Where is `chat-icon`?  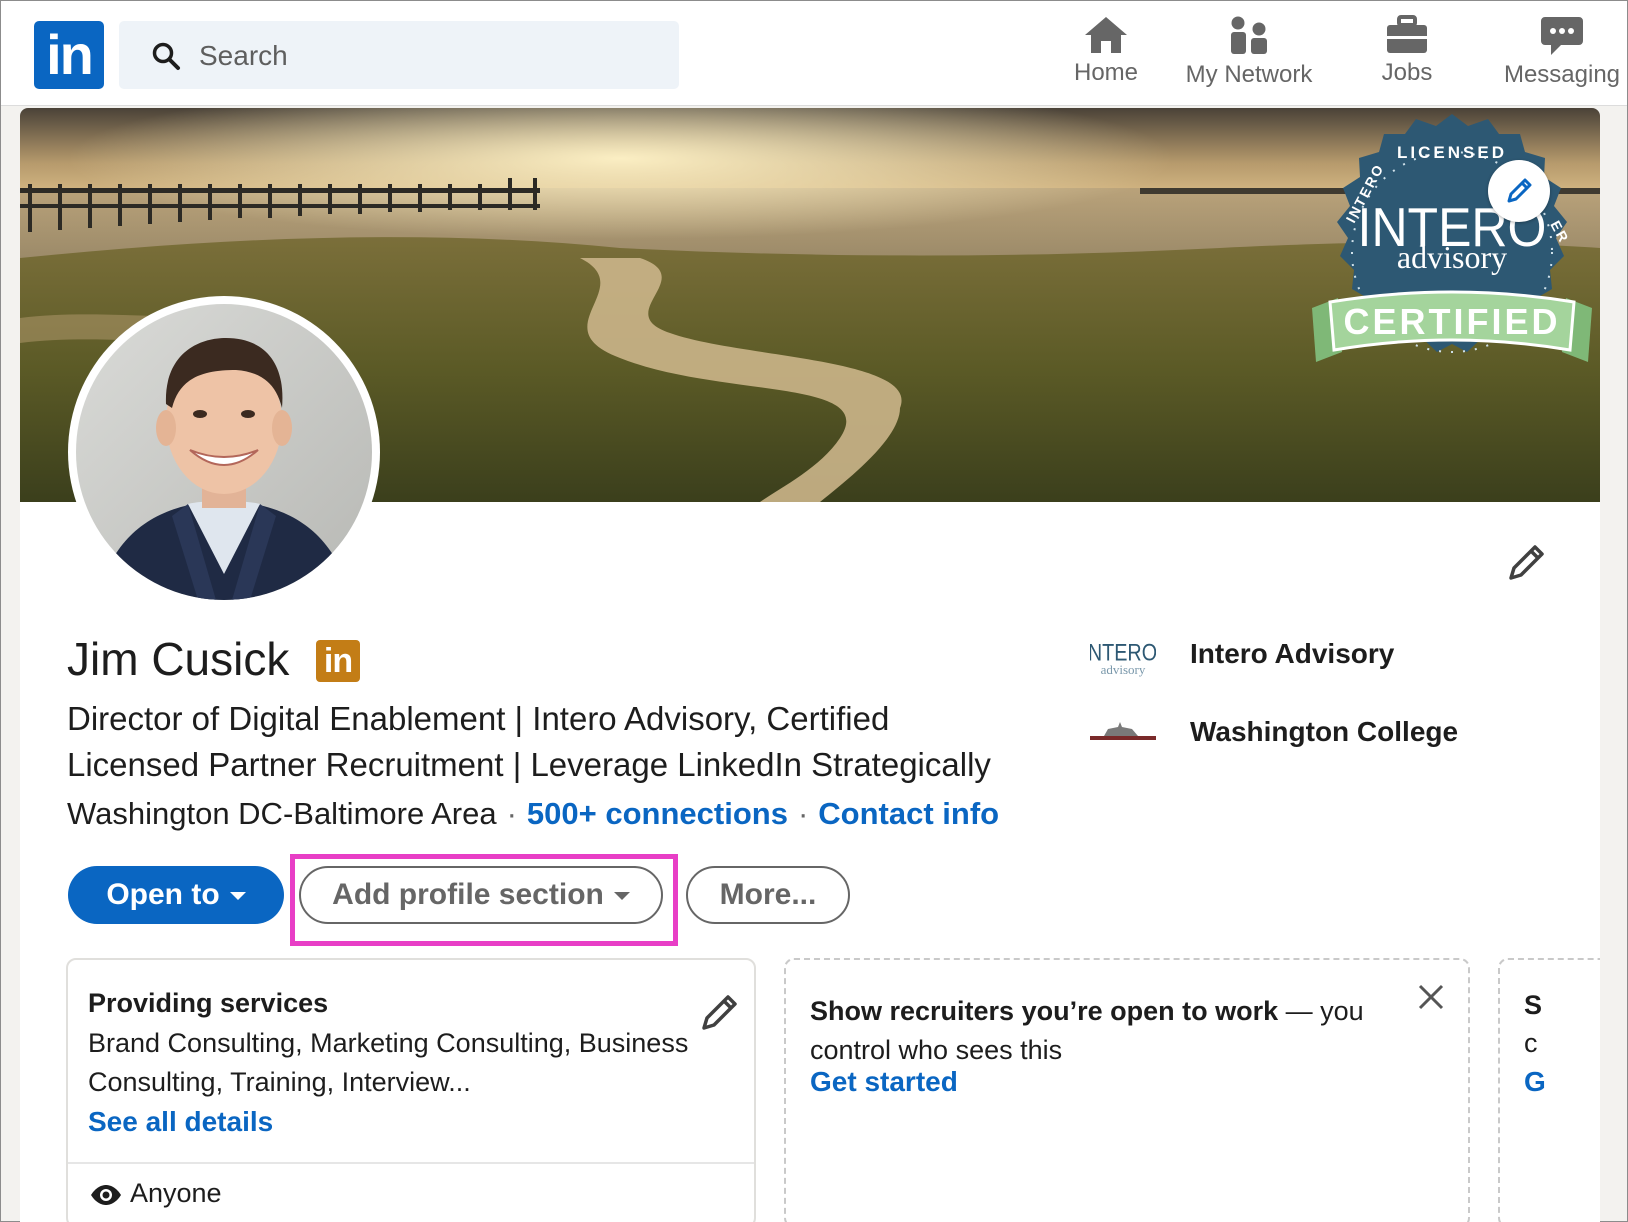
chat-icon is located at coordinates (1562, 36).